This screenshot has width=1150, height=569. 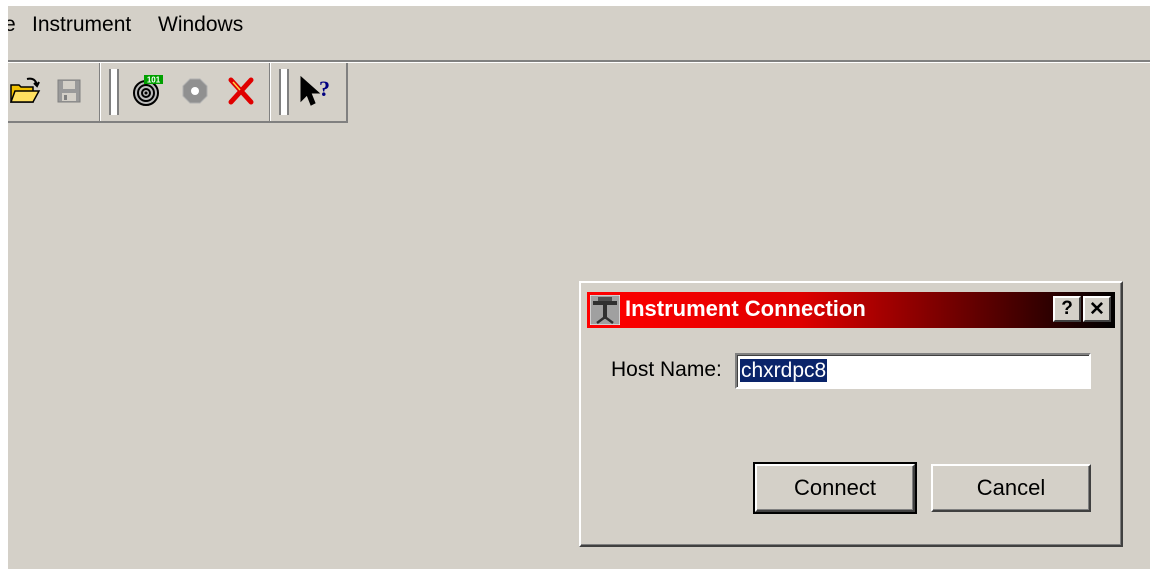 I want to click on menu-instrument: Instrument, so click(x=81, y=25).